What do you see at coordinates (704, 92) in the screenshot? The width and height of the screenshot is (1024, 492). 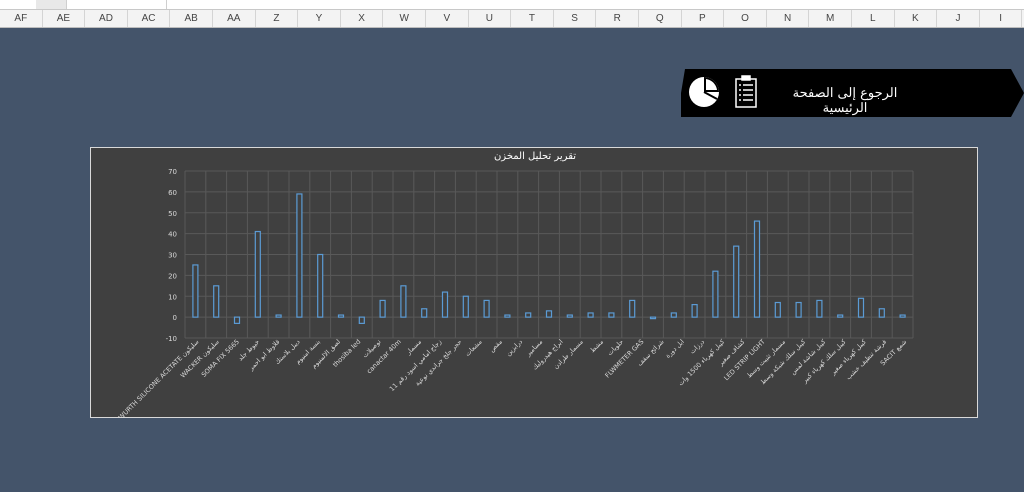 I see `pie-chart-icon` at bounding box center [704, 92].